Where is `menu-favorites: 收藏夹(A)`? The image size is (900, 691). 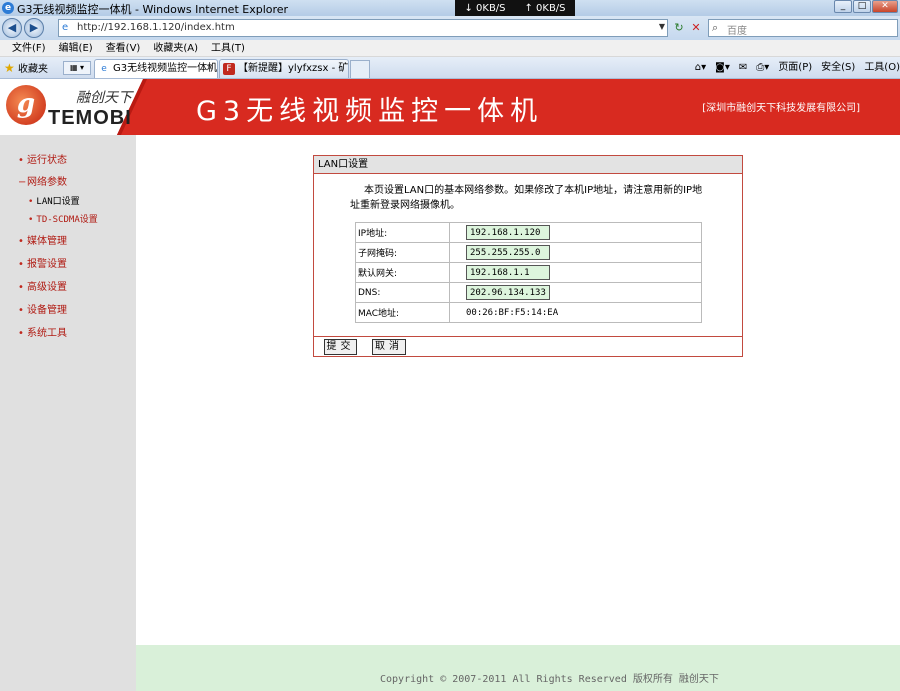
menu-favorites: 收藏夹(A) is located at coordinates (175, 48).